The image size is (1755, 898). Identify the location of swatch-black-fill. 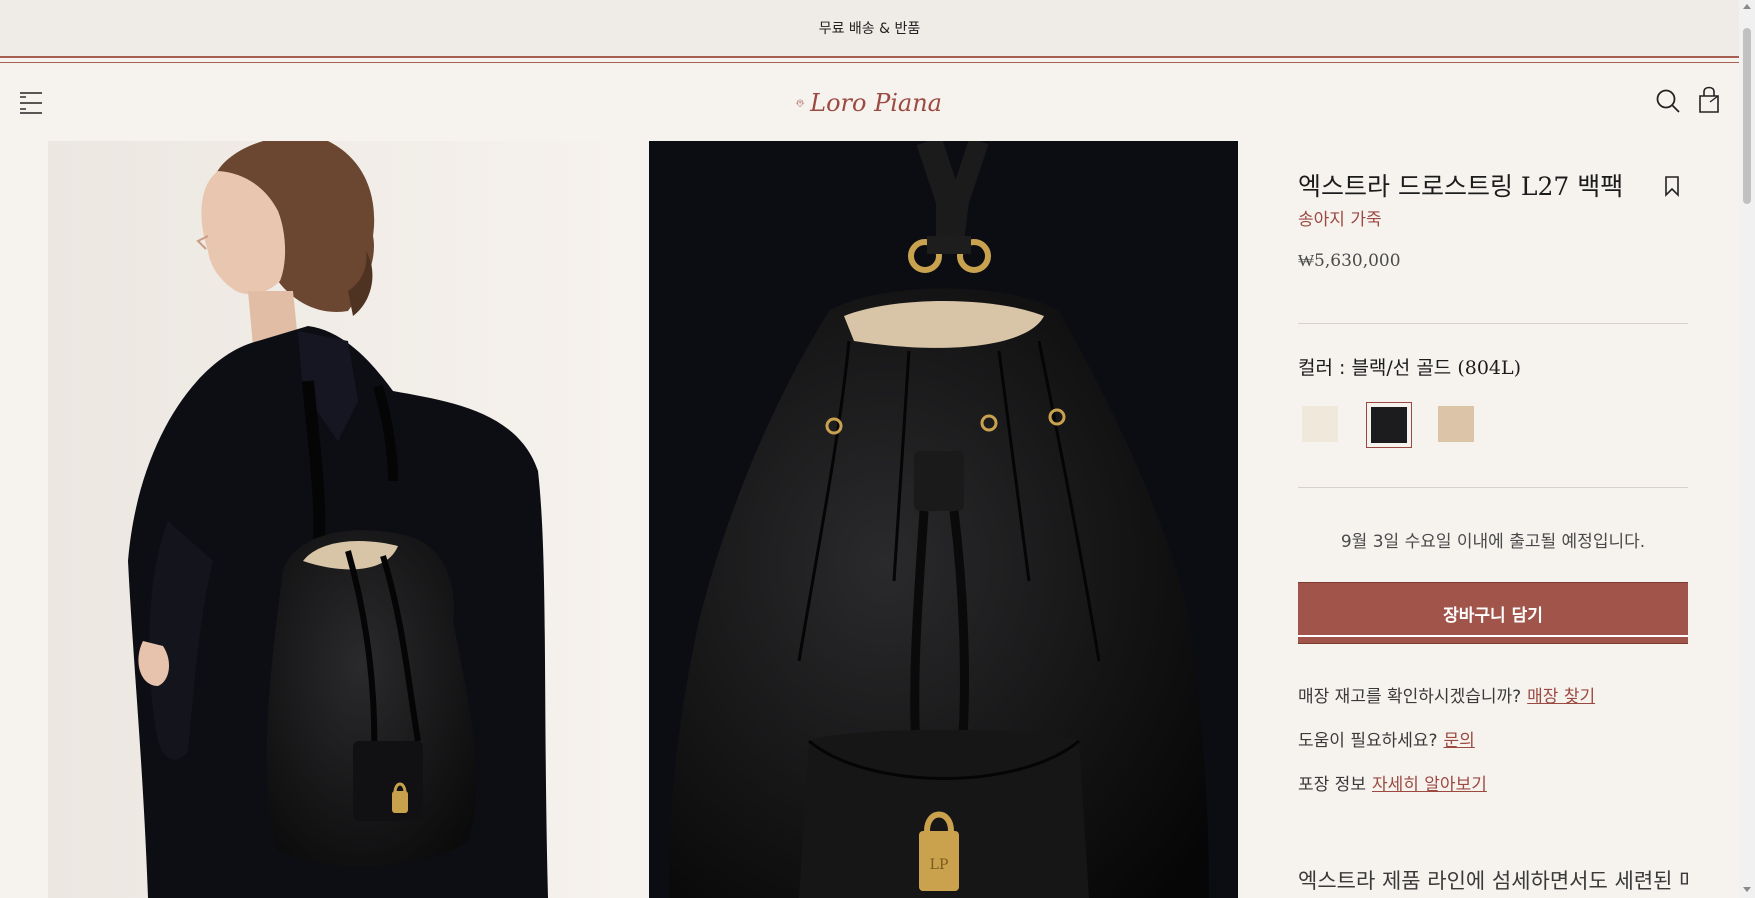
(1389, 425).